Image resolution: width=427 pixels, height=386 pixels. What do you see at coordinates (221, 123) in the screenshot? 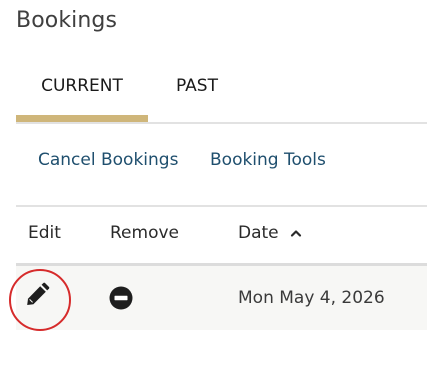
I see `tabs-divider` at bounding box center [221, 123].